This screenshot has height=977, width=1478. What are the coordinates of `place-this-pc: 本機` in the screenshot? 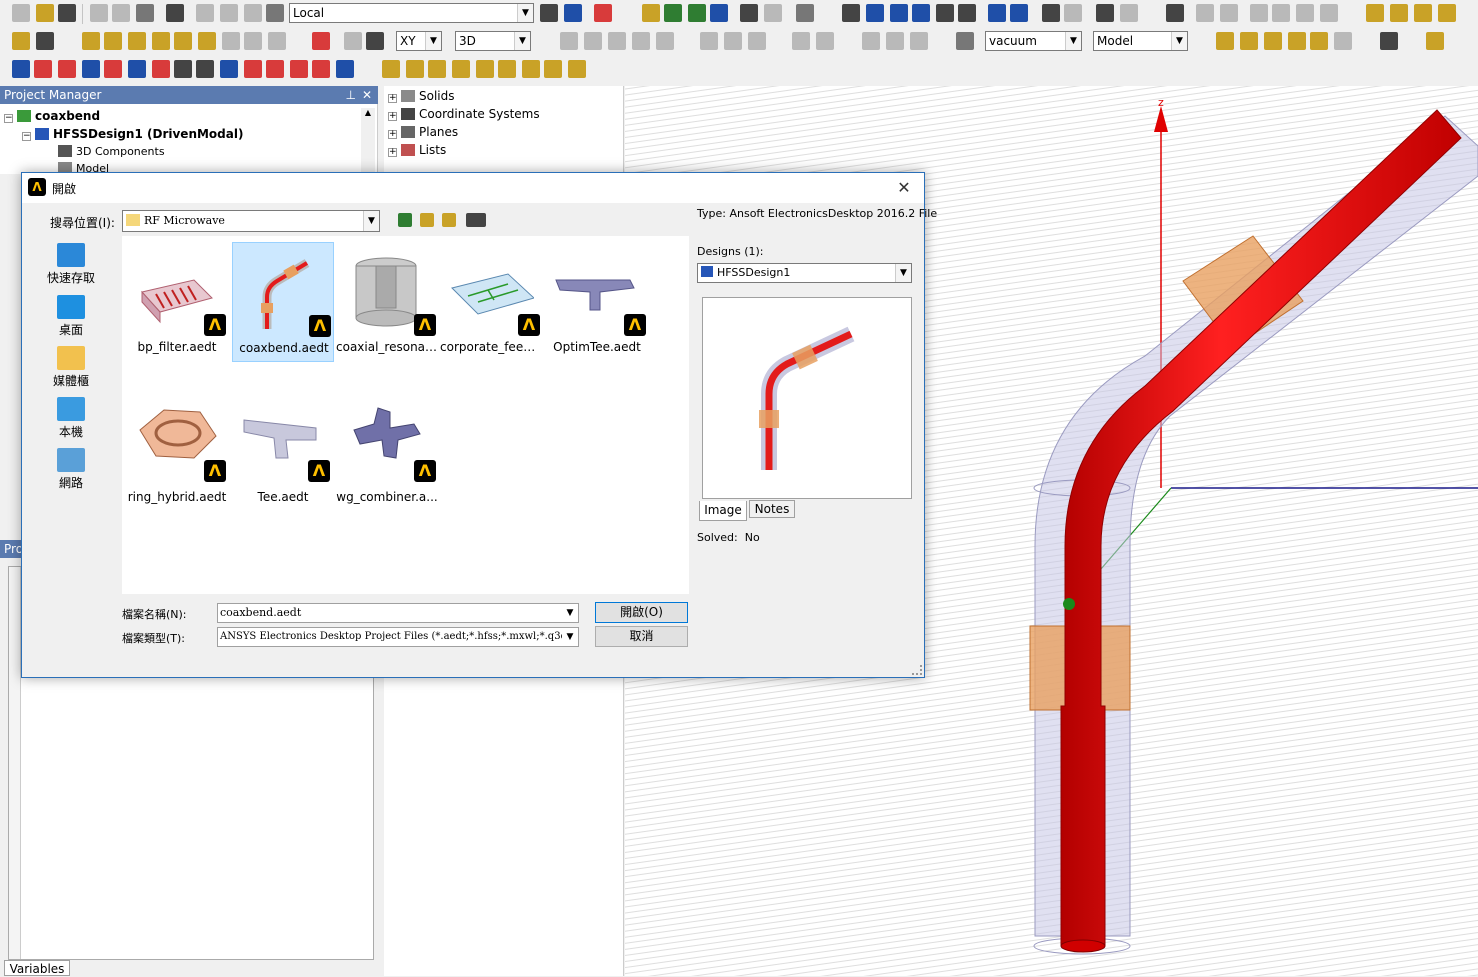 It's located at (71, 418).